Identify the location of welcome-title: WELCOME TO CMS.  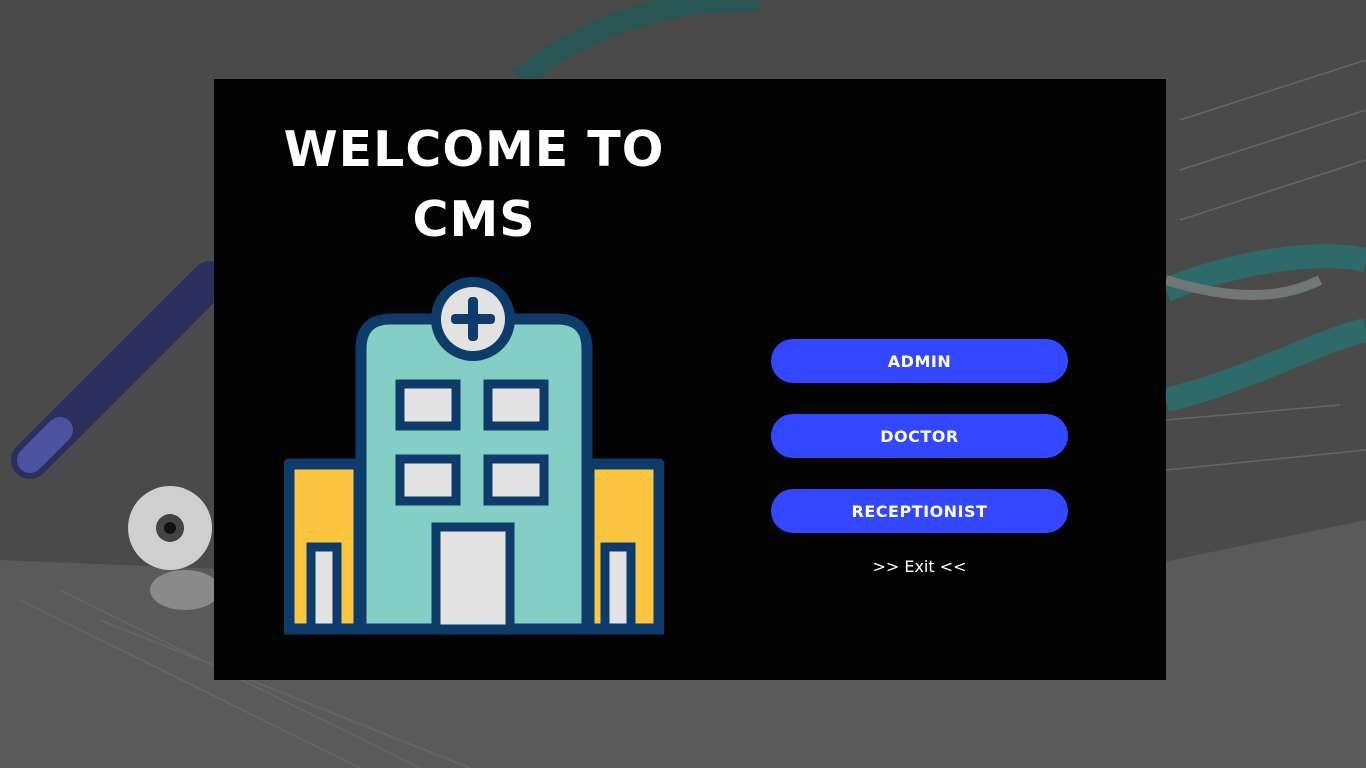
(474, 185).